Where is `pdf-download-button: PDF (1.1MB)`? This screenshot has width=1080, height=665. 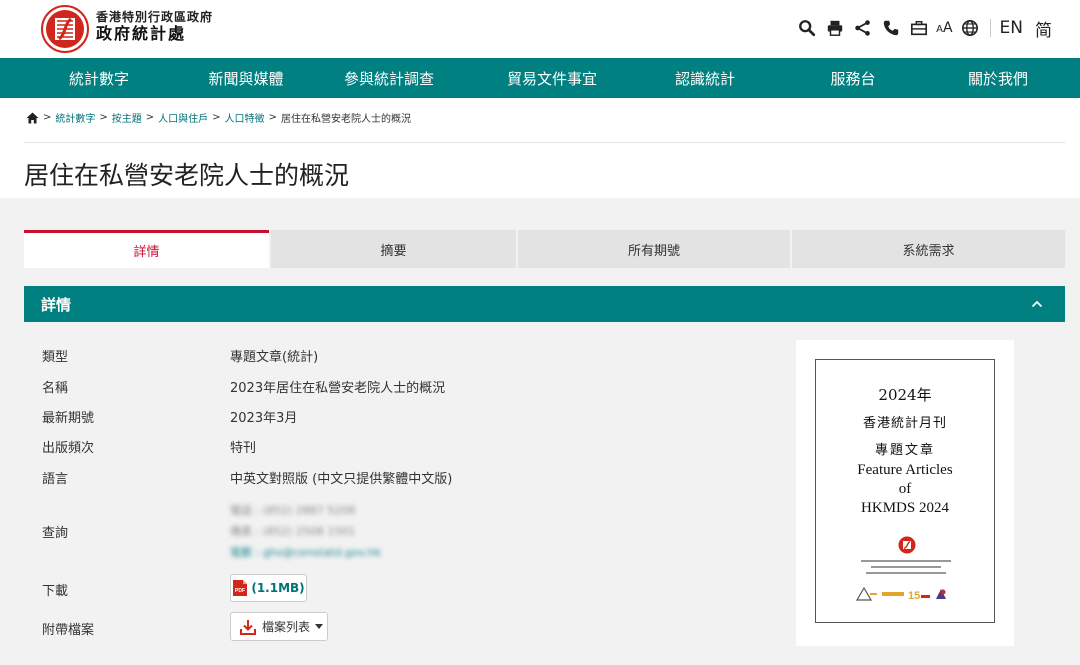 pdf-download-button: PDF (1.1MB) is located at coordinates (268, 588).